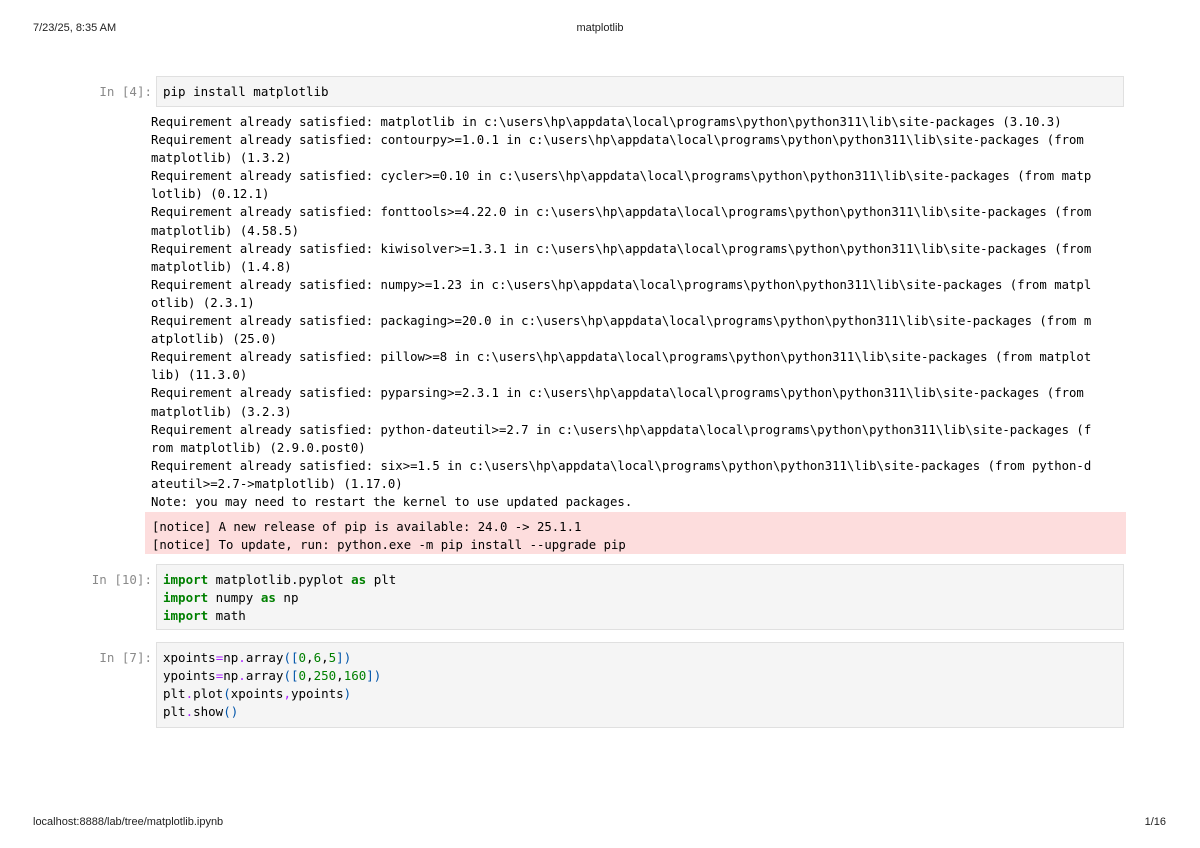  Describe the element at coordinates (221, 266) in the screenshot. I see `output-line: matplotlib) (1.4.8)` at that location.